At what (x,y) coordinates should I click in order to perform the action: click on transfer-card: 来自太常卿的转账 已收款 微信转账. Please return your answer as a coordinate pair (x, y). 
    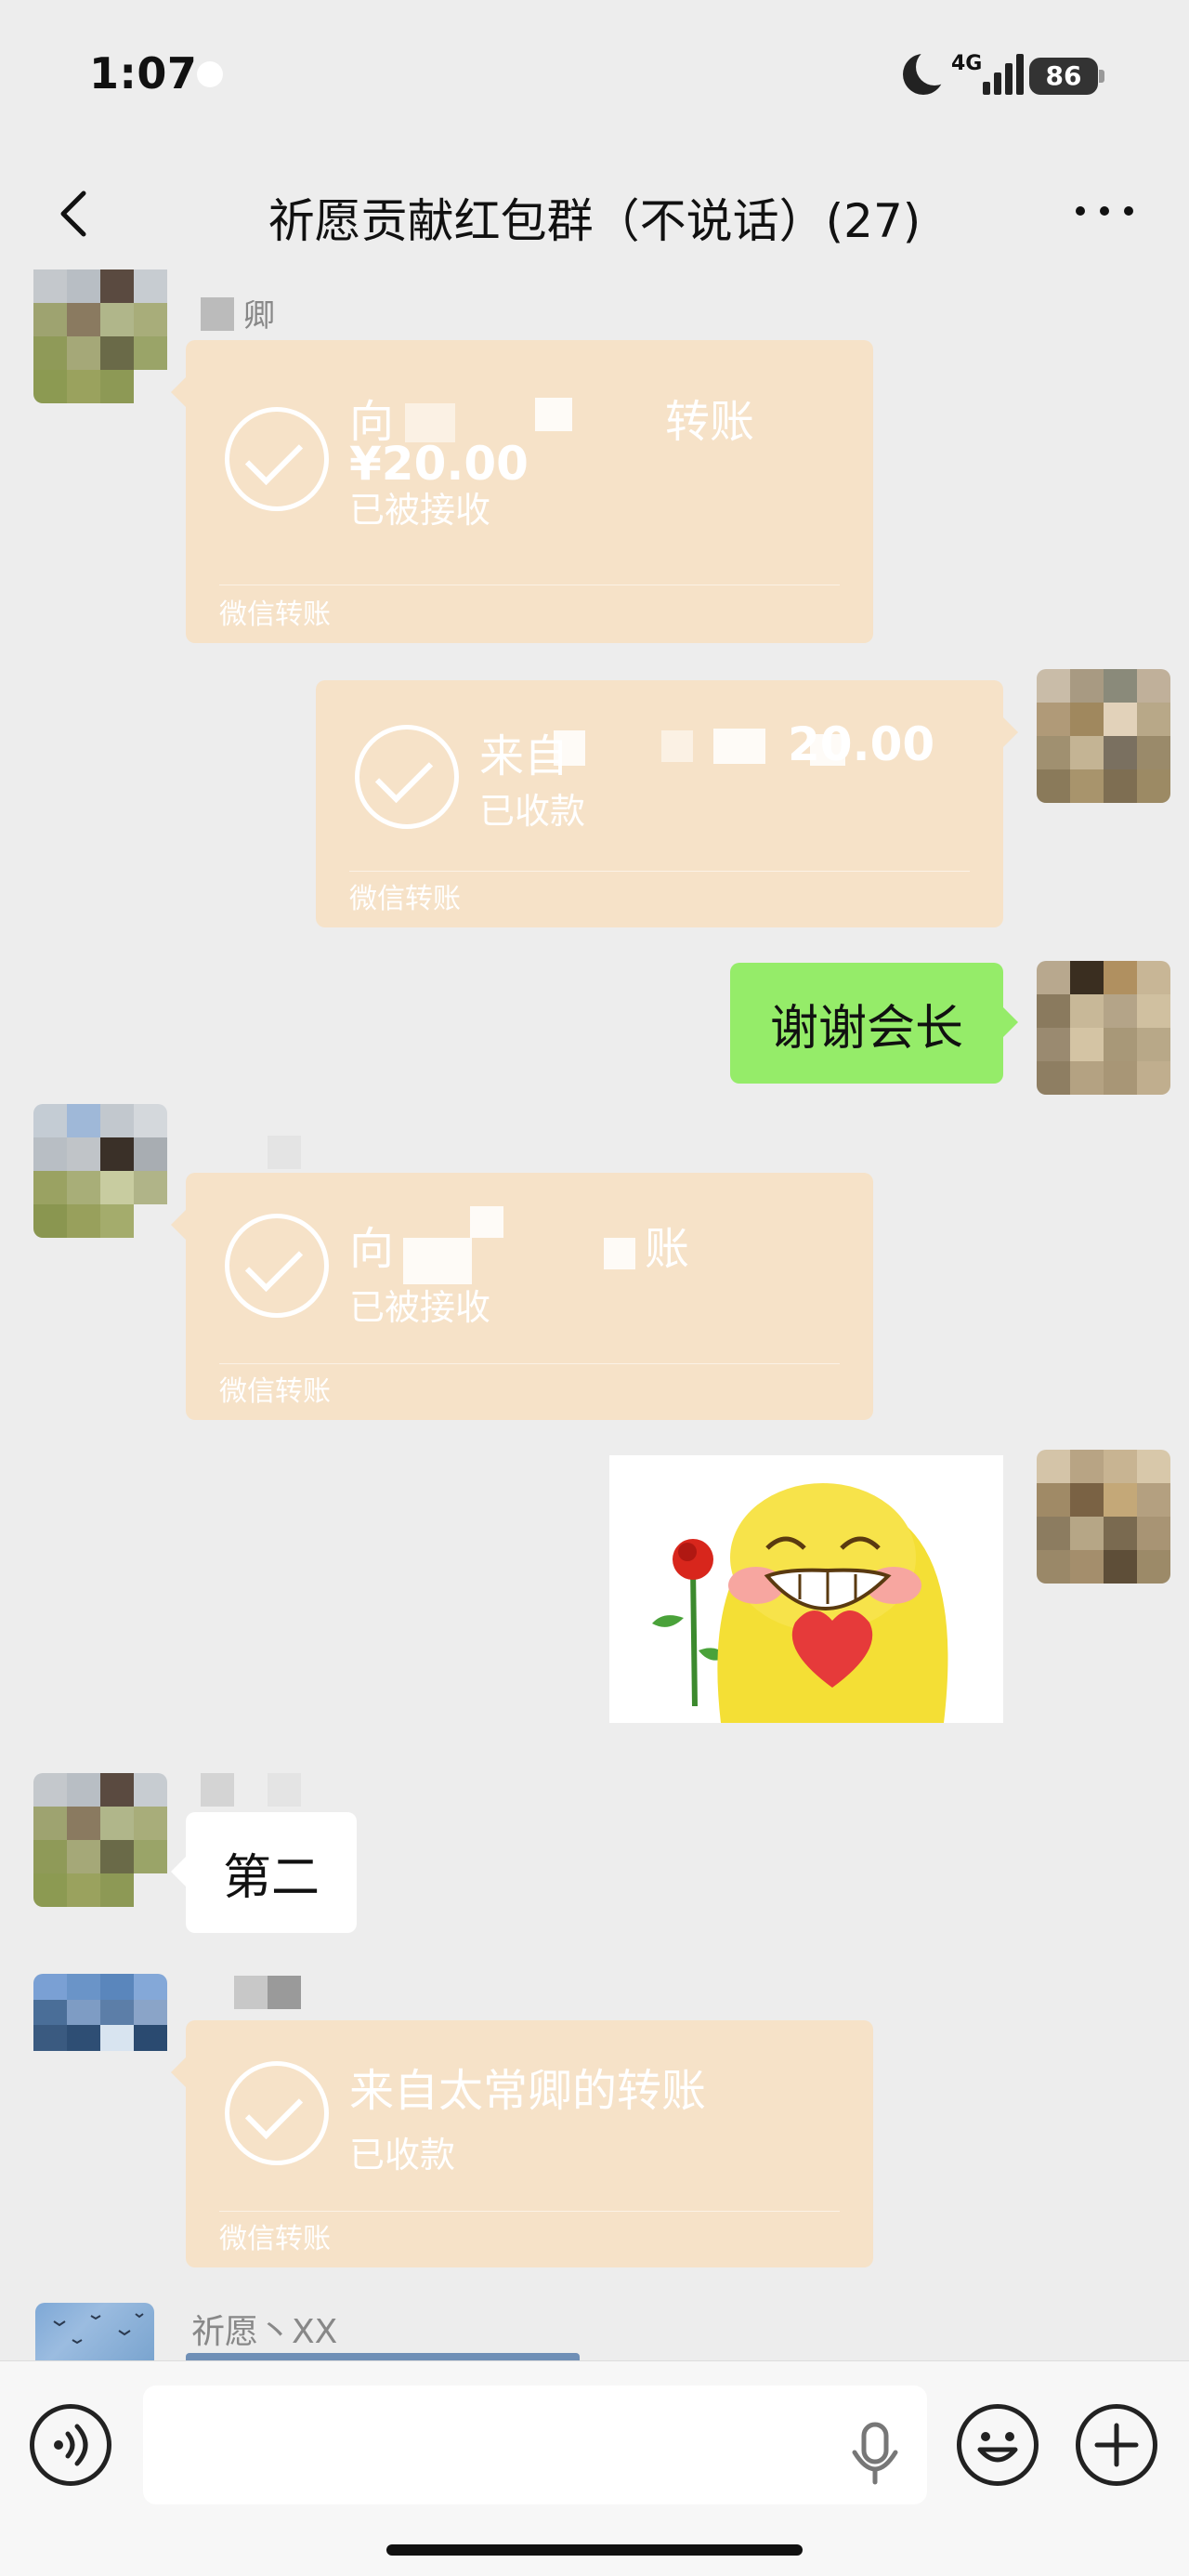
    Looking at the image, I should click on (522, 2143).